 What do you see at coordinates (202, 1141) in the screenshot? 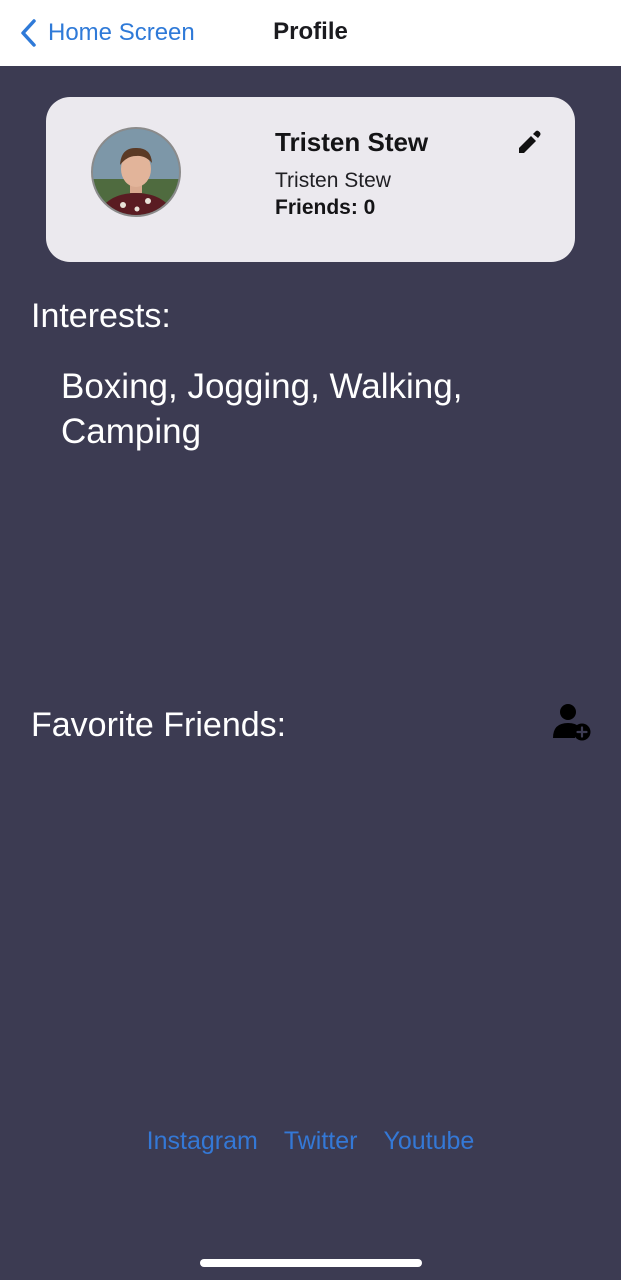
I see `instagram-link: Instagram` at bounding box center [202, 1141].